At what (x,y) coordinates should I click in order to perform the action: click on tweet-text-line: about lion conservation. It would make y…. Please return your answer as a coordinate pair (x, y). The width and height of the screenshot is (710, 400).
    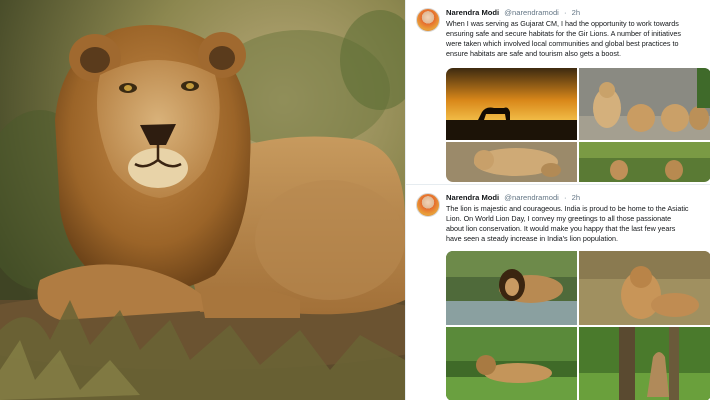
    Looking at the image, I should click on (561, 229).